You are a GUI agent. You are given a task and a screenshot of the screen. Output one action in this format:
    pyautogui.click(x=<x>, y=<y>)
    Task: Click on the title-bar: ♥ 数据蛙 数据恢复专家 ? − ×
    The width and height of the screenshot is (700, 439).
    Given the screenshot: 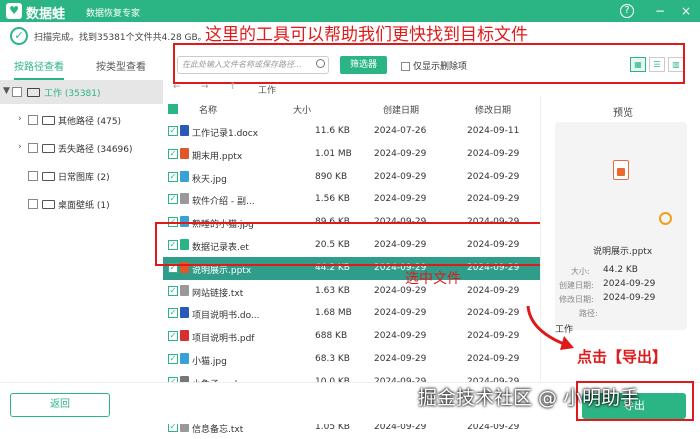 What is the action you would take?
    pyautogui.click(x=350, y=11)
    